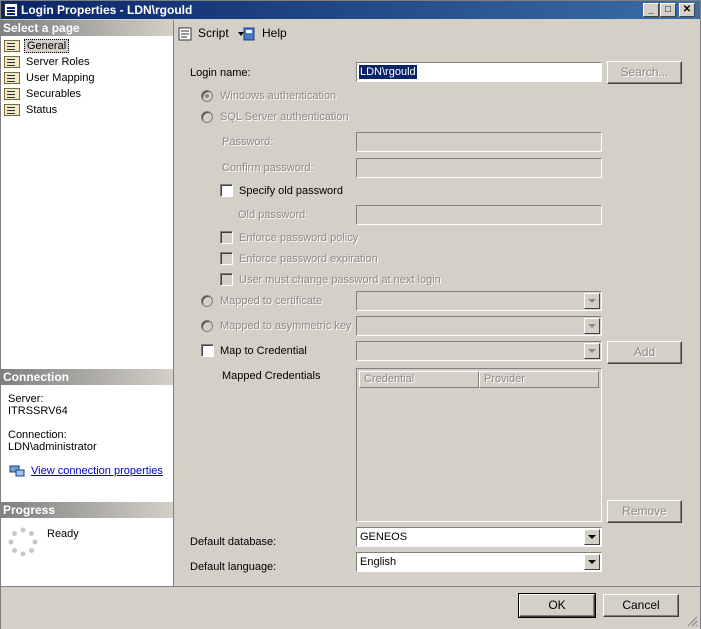  Describe the element at coordinates (644, 511) in the screenshot. I see `remove-button: Remove` at that location.